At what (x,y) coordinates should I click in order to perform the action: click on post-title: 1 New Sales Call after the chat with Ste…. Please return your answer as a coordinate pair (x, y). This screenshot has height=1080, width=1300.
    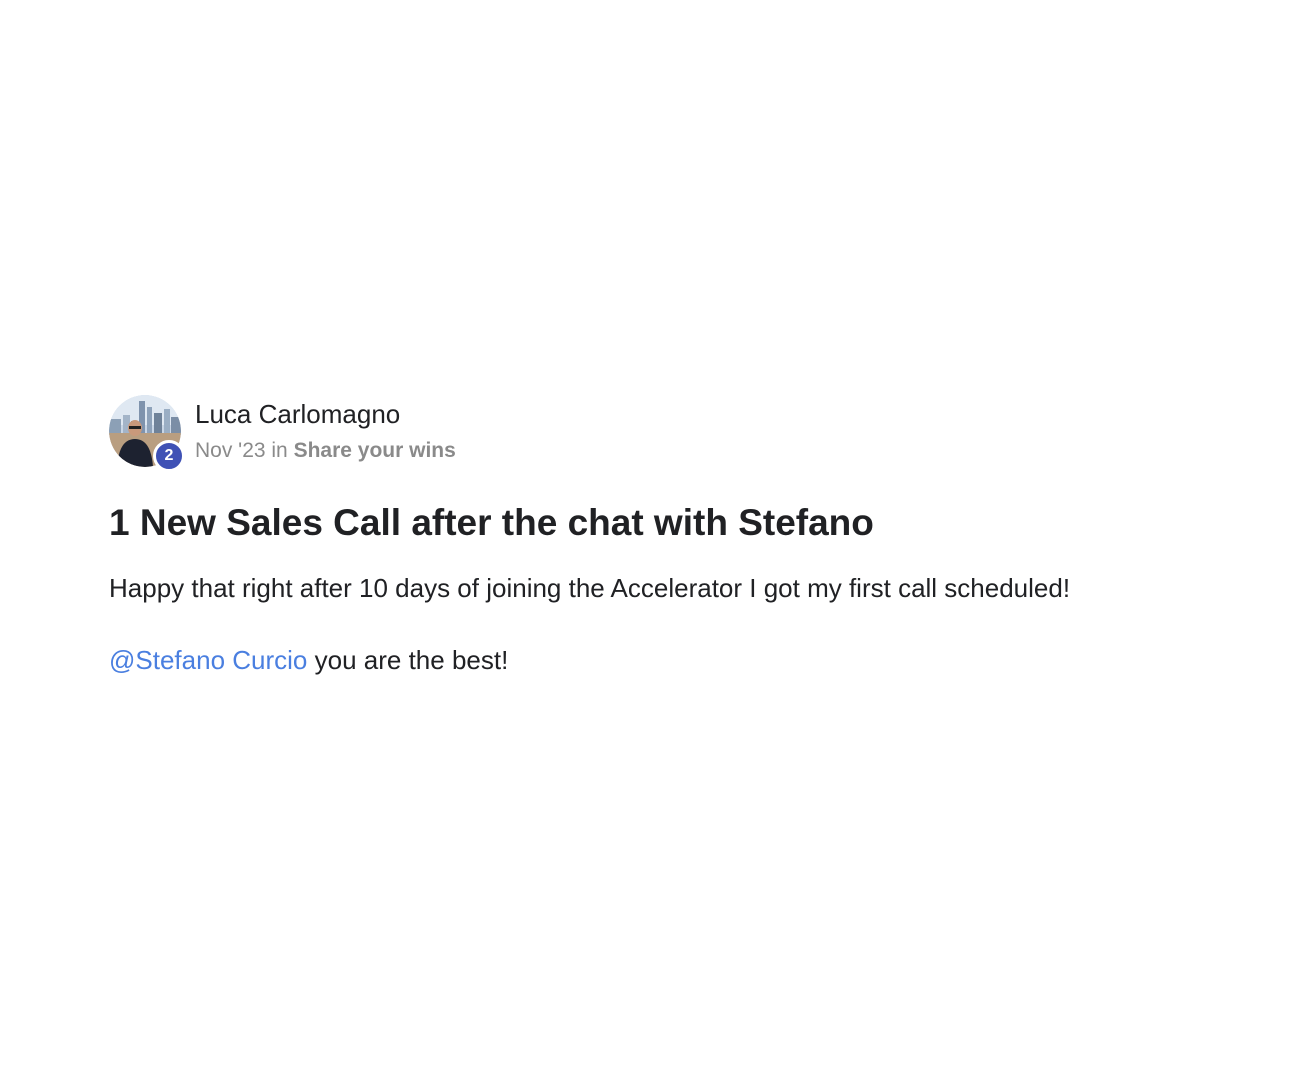
    Looking at the image, I should click on (491, 522).